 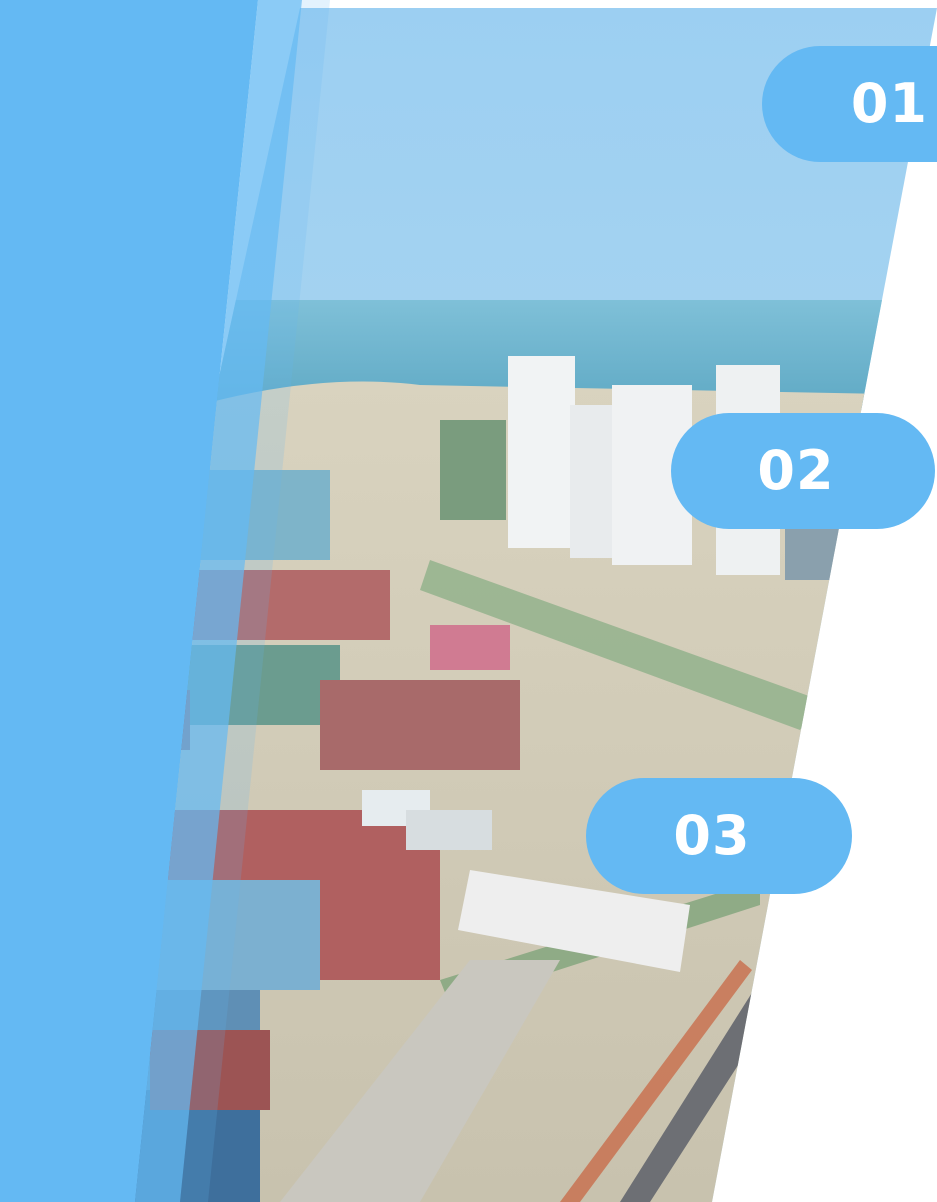 What do you see at coordinates (712, 835) in the screenshot?
I see `step-number-label: 03` at bounding box center [712, 835].